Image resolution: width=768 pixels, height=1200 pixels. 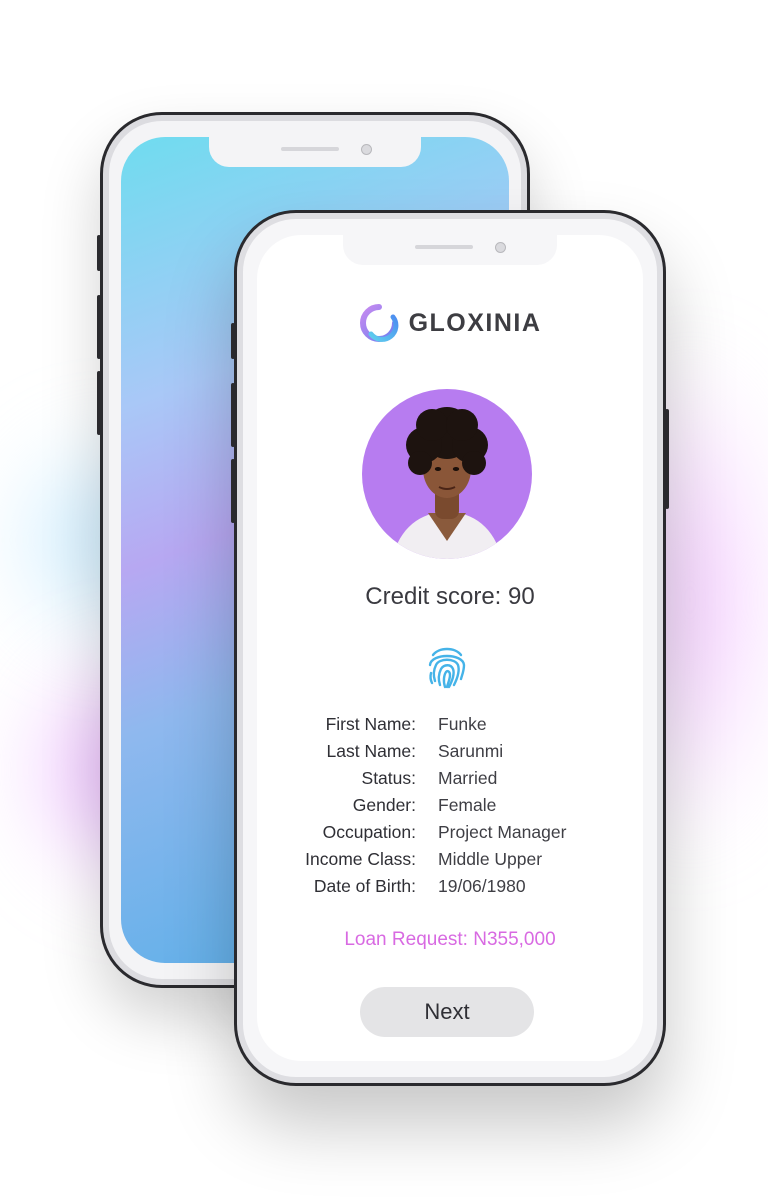 I want to click on detail-label: Date of Birth:, so click(x=364, y=886).